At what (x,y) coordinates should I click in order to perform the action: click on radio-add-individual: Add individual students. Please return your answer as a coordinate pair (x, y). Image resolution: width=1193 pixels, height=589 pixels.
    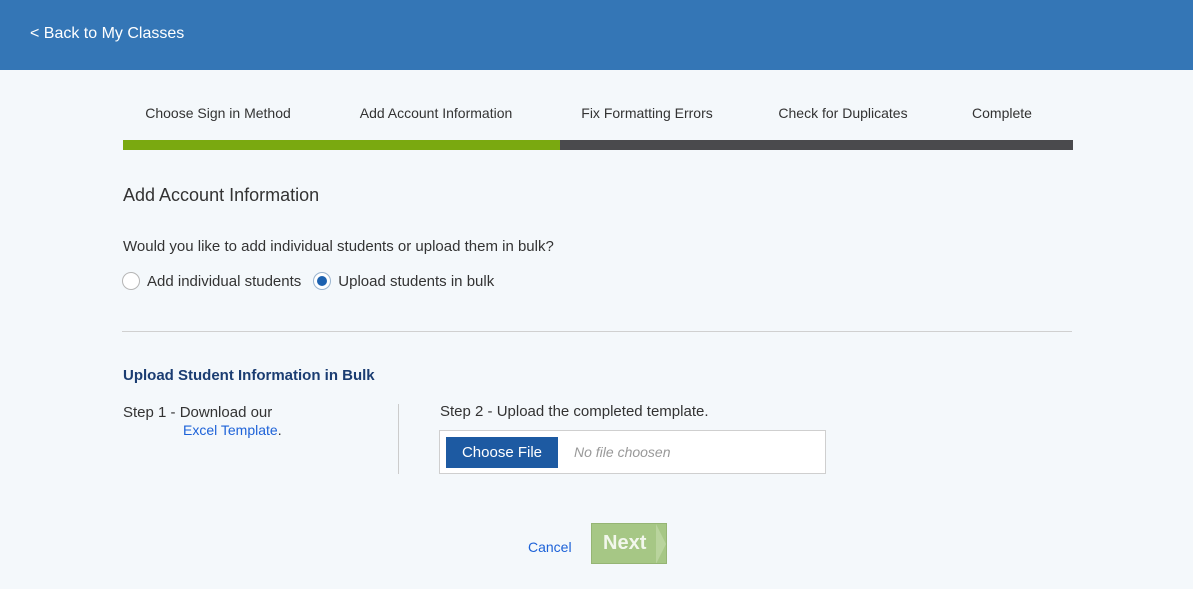
    Looking at the image, I should click on (211, 281).